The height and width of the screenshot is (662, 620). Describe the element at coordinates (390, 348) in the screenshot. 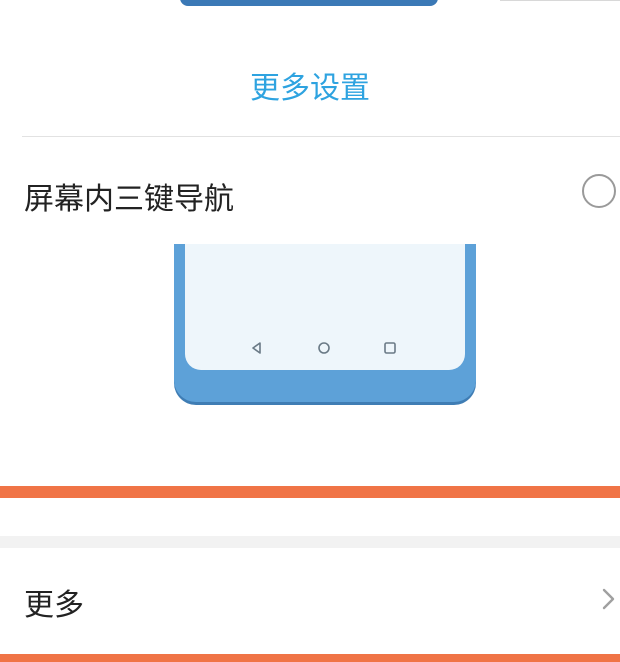

I see `square-recents-icon` at that location.